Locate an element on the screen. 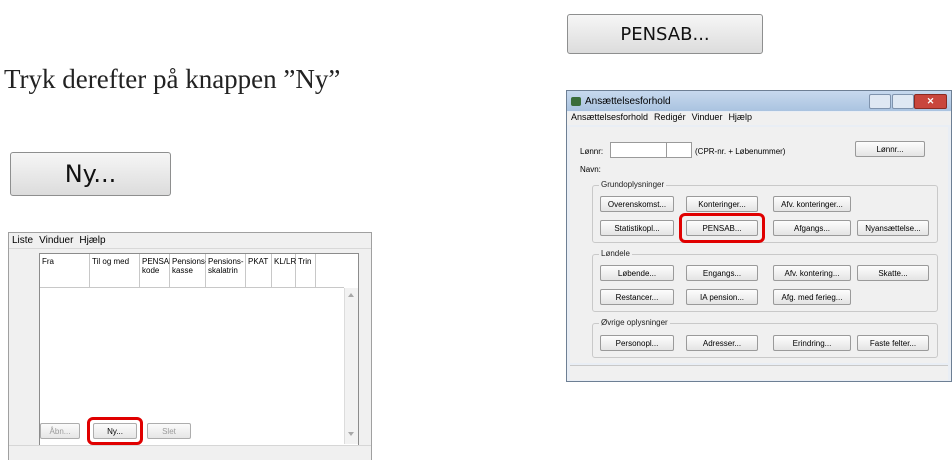 Image resolution: width=952 pixels, height=460 pixels. scroll-down-icon is located at coordinates (351, 434).